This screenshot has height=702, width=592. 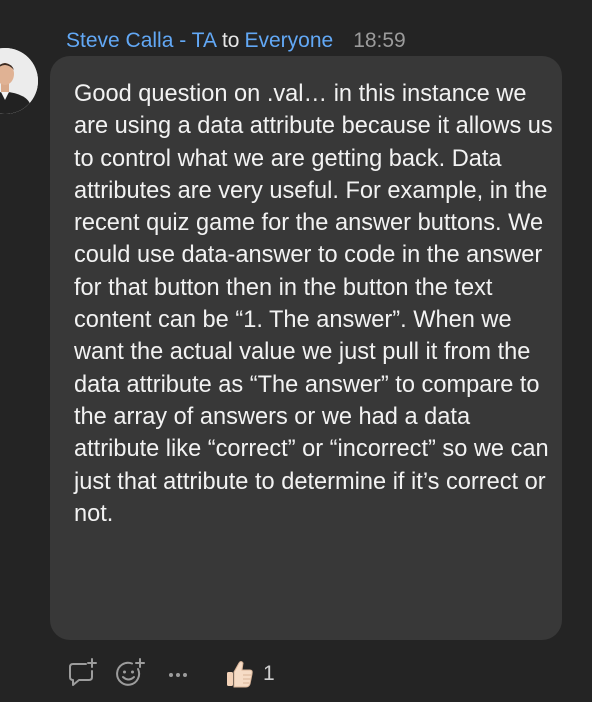 I want to click on recipient-name: Everyone, so click(x=288, y=40).